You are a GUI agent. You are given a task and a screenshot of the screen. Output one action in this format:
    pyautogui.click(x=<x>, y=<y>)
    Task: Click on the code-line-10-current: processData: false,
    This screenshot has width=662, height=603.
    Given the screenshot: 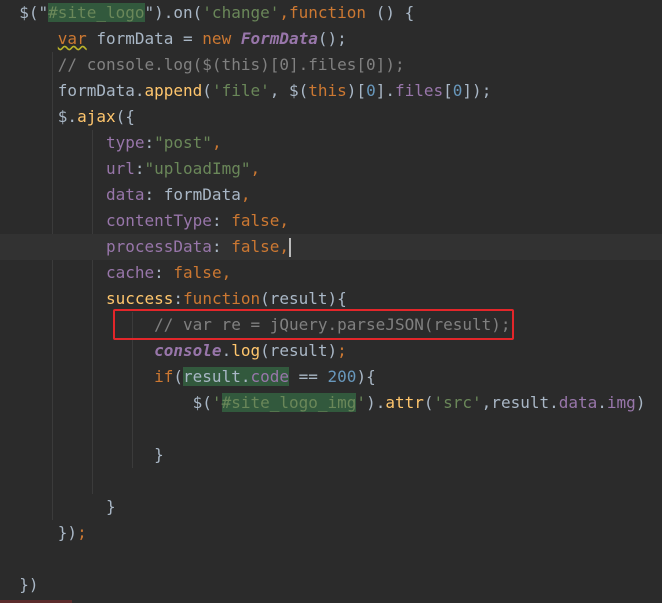 What is the action you would take?
    pyautogui.click(x=331, y=247)
    